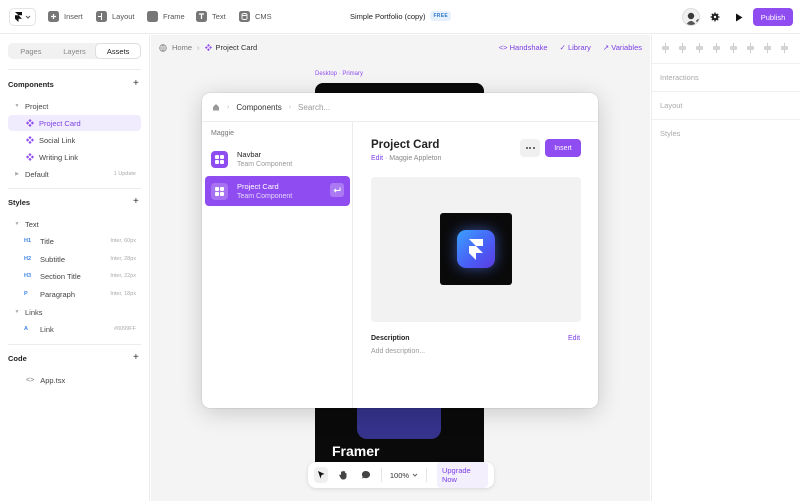  I want to click on component-social-link: Social Link, so click(74, 140).